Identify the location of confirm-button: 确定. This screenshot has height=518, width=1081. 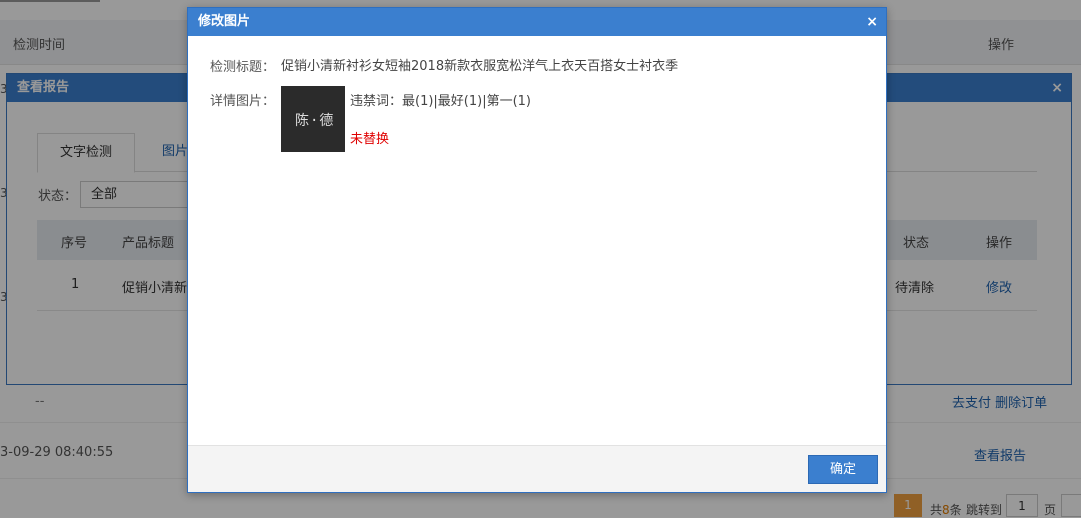
(843, 469).